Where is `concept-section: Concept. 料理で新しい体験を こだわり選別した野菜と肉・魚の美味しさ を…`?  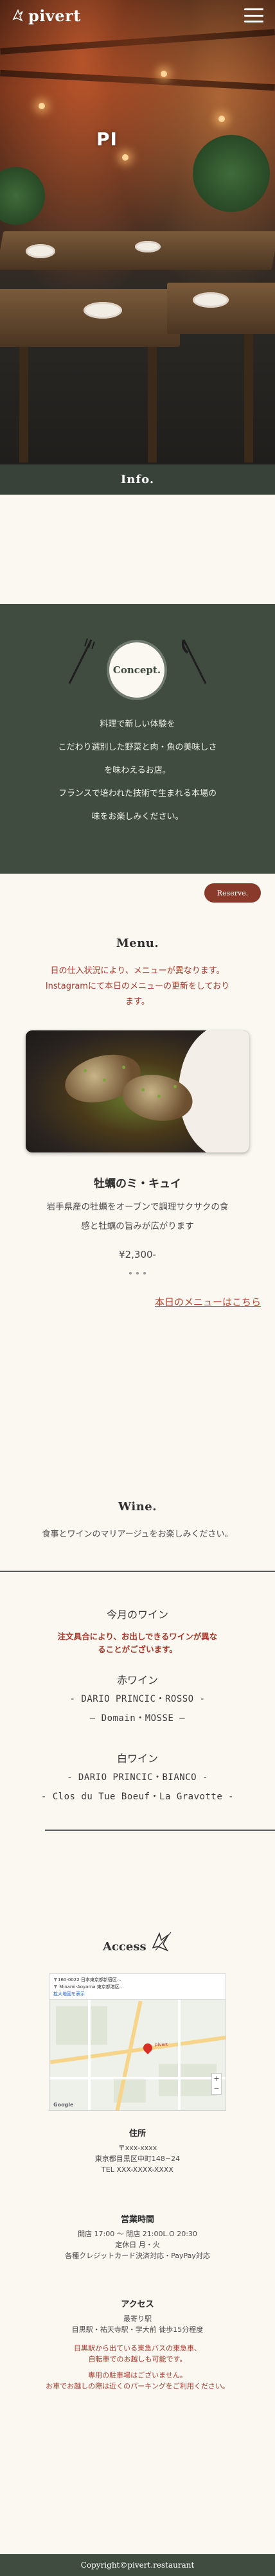
concept-section: Concept. 料理で新しい体験を こだわり選別した野菜と肉・魚の美味しさ を… is located at coordinates (137, 739).